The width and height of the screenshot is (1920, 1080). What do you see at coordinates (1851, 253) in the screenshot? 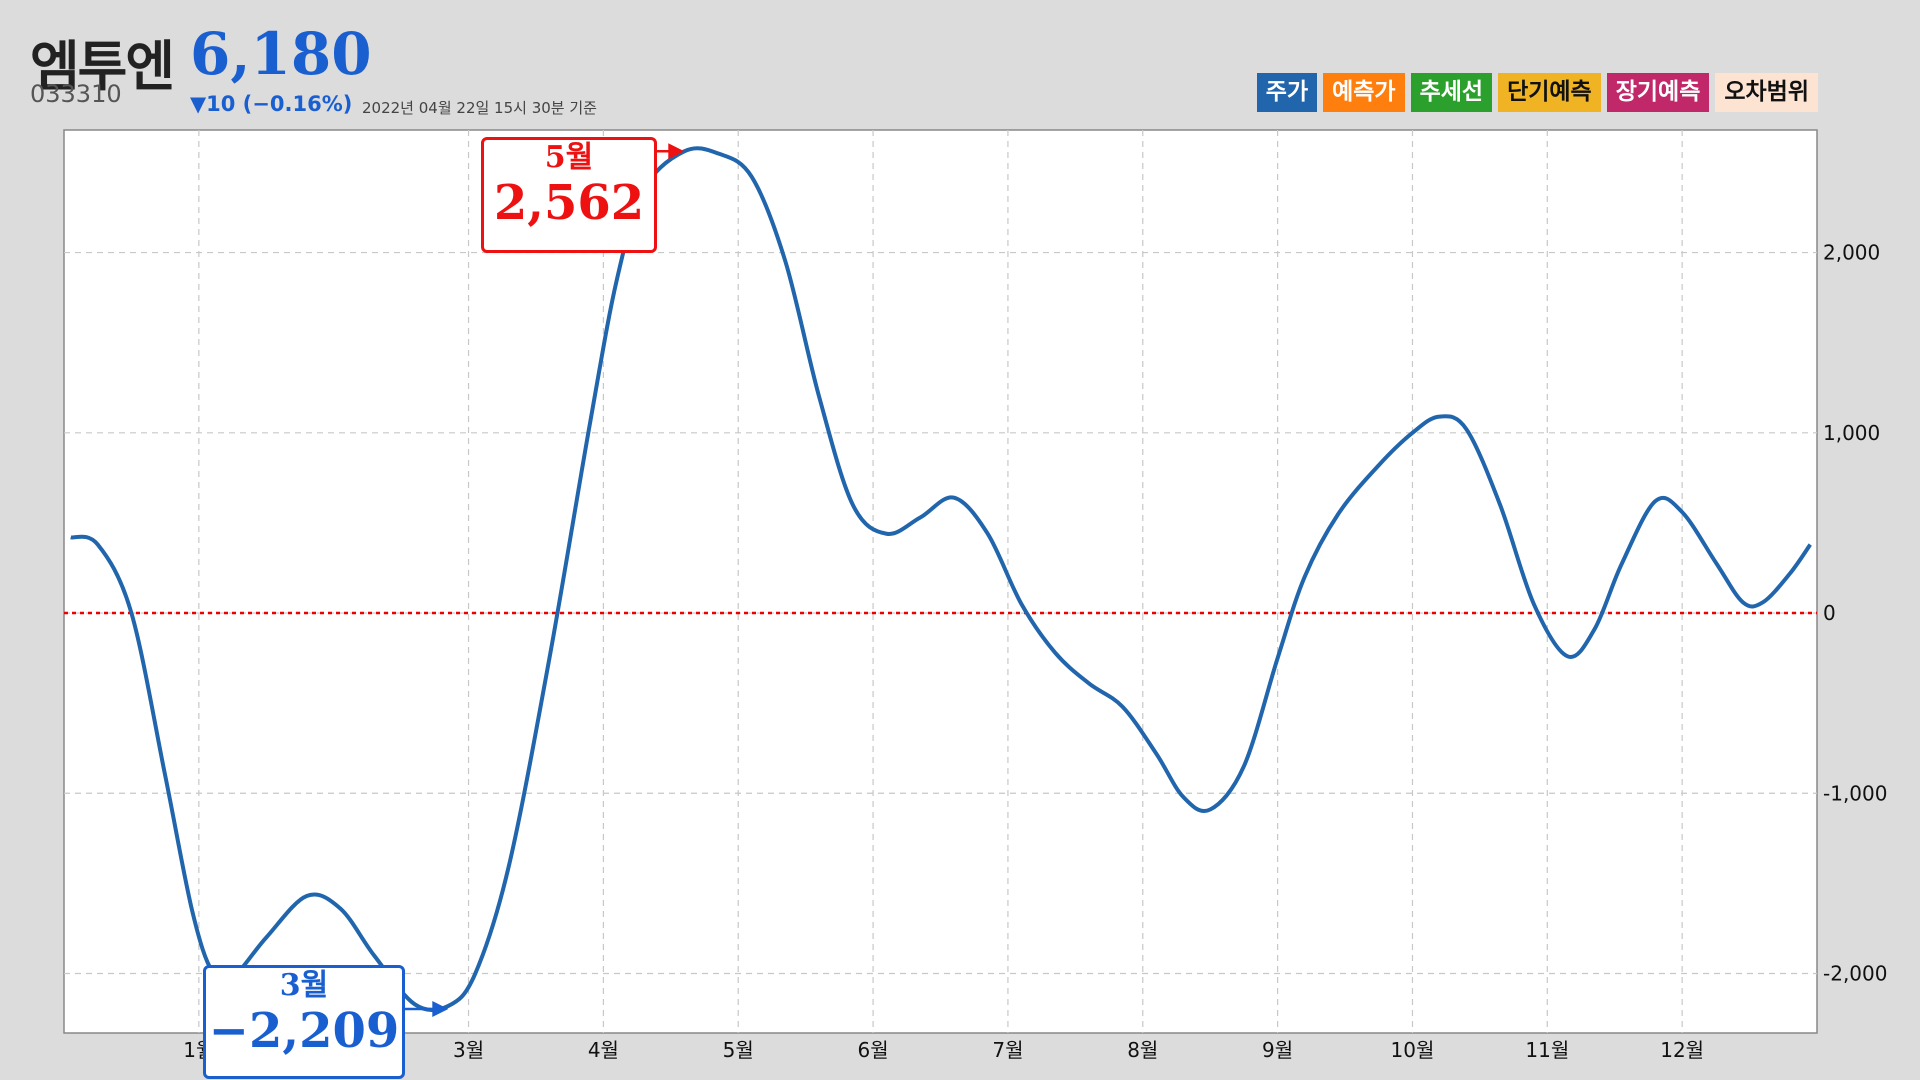
I see `y-tick-label: 2,000` at bounding box center [1851, 253].